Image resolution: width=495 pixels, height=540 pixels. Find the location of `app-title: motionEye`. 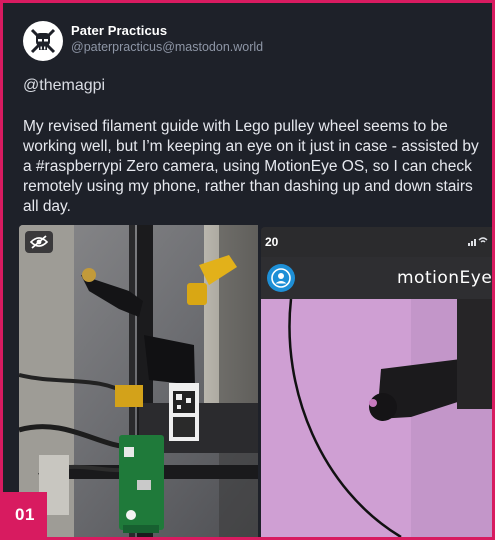

app-title: motionEye is located at coordinates (444, 278).